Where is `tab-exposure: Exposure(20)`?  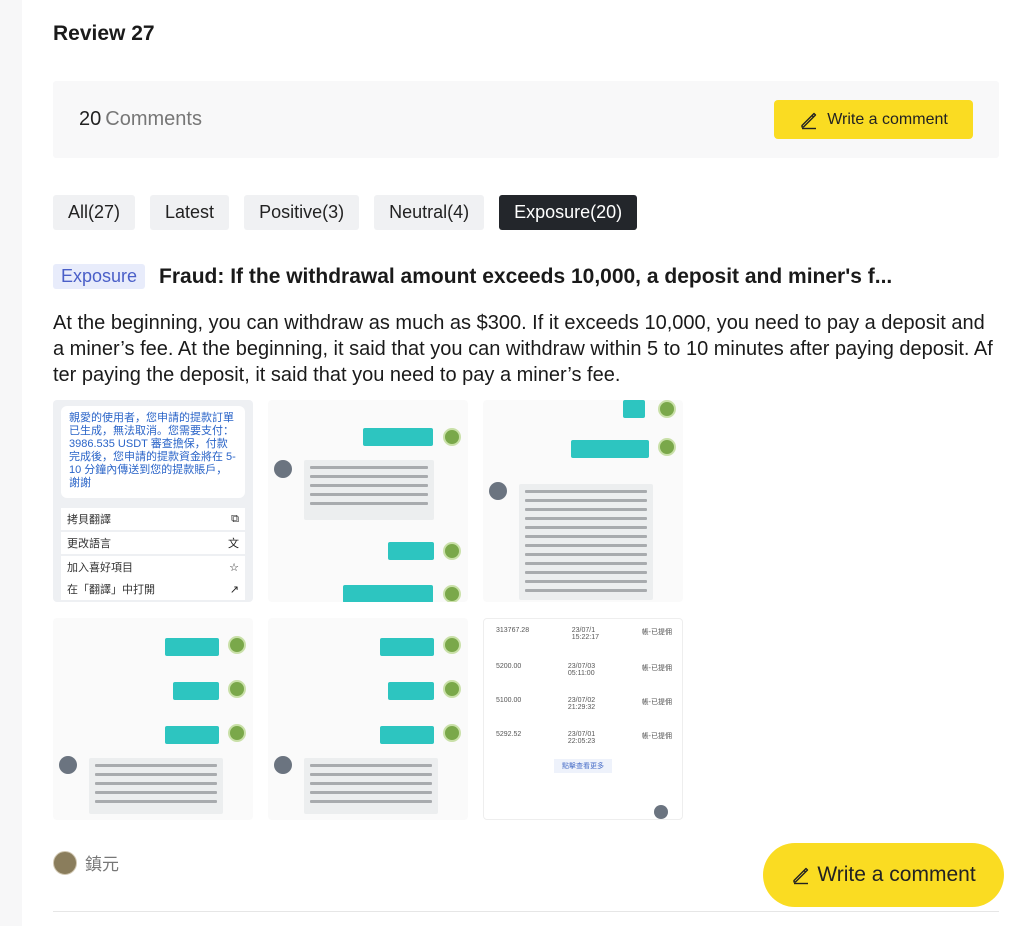 tab-exposure: Exposure(20) is located at coordinates (568, 212).